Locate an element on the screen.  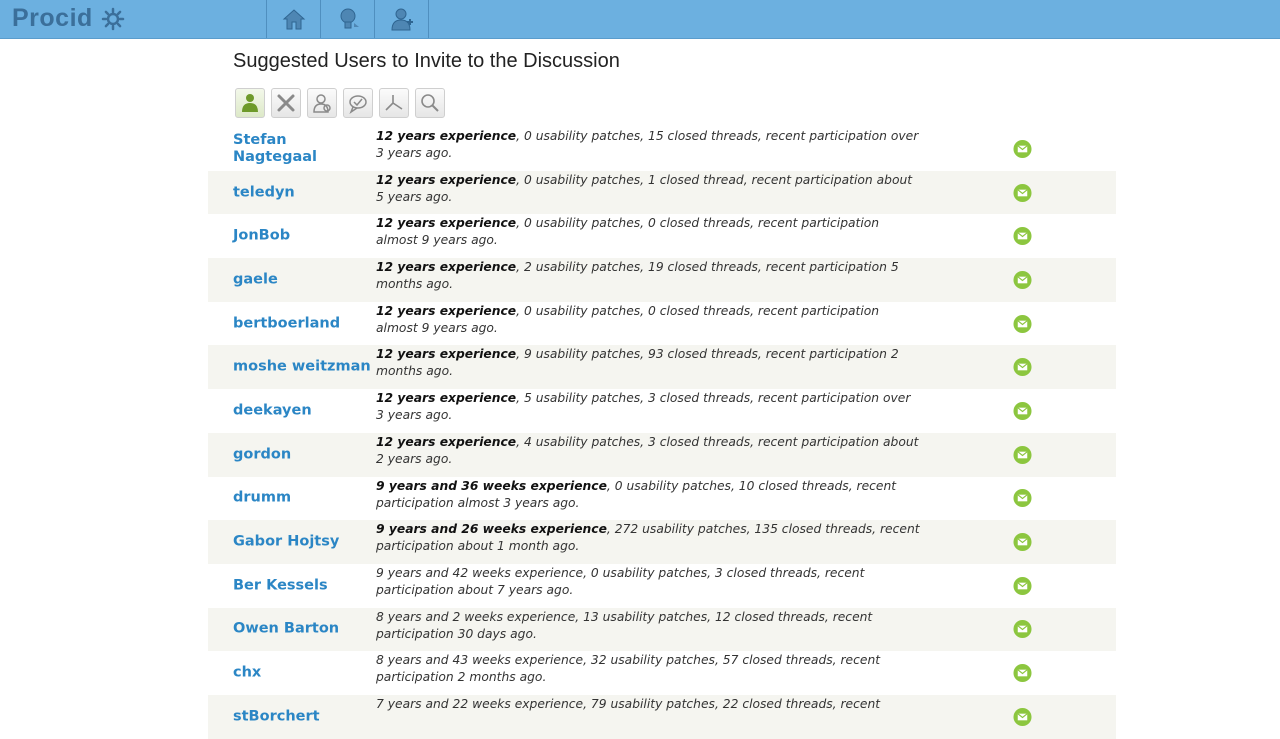
user-name-link: teledyn is located at coordinates (303, 192).